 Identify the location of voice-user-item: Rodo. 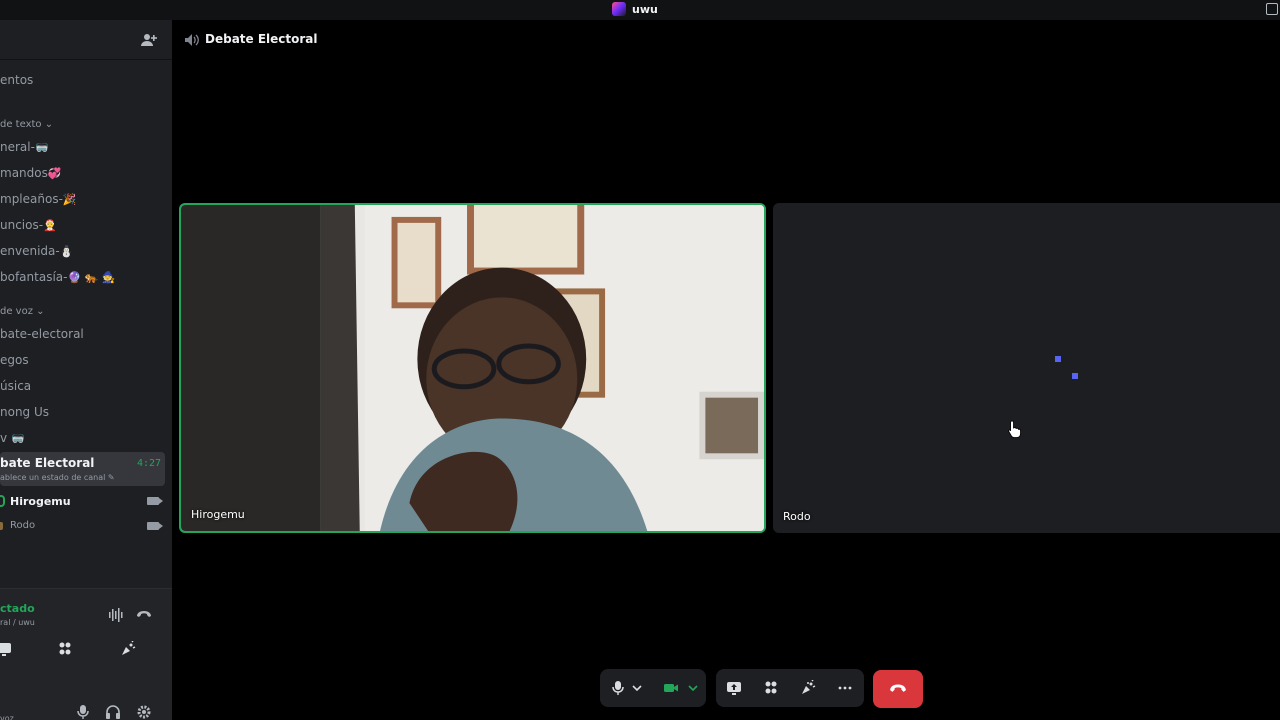
(82, 527).